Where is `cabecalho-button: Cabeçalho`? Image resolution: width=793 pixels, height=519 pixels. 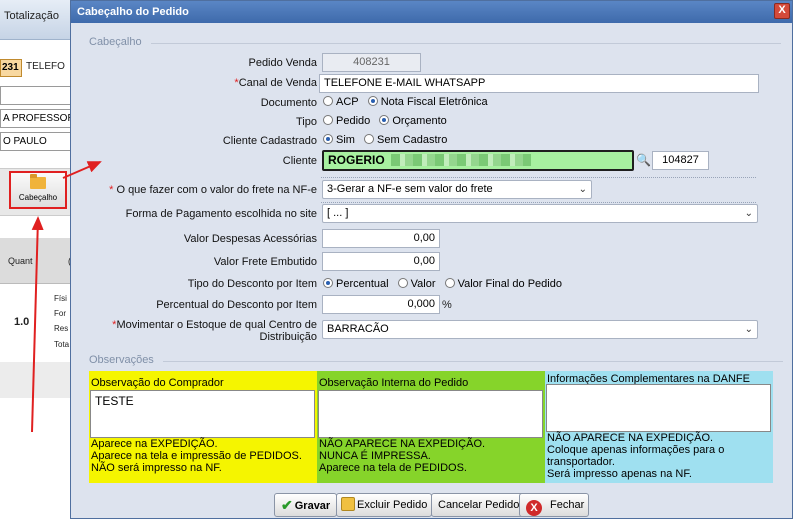
cabecalho-button: Cabeçalho is located at coordinates (38, 190).